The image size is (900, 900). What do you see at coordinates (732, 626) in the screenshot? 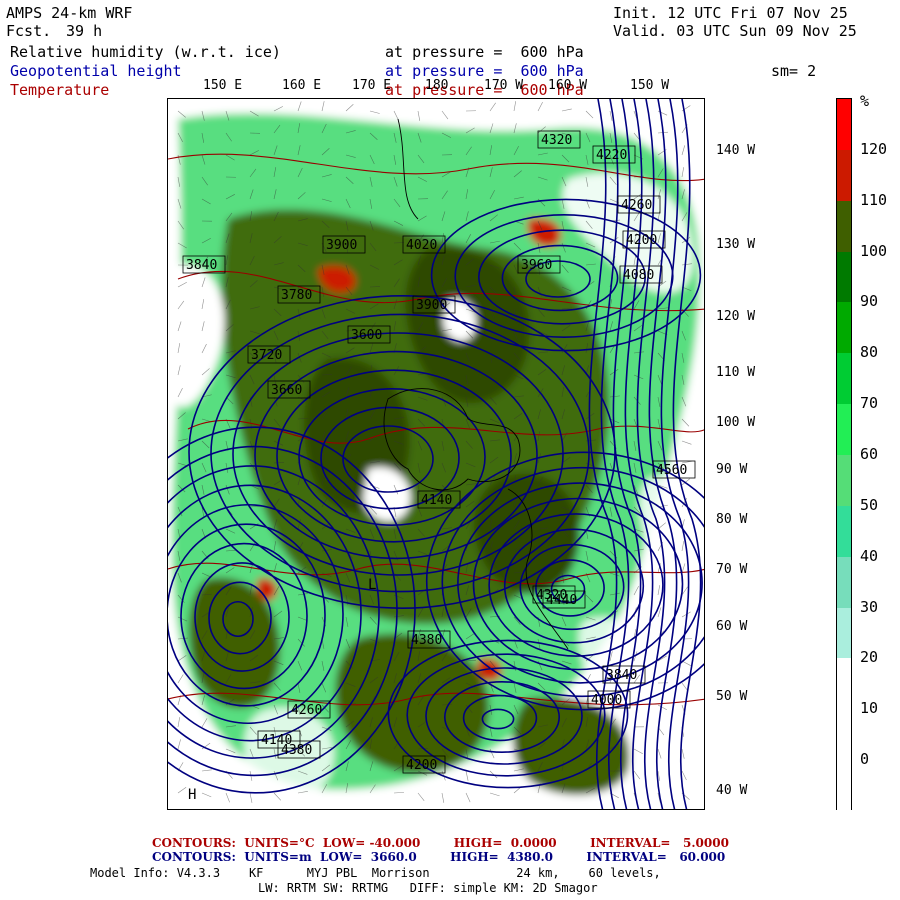
I see `lon-label-60w: 60 W` at bounding box center [732, 626].